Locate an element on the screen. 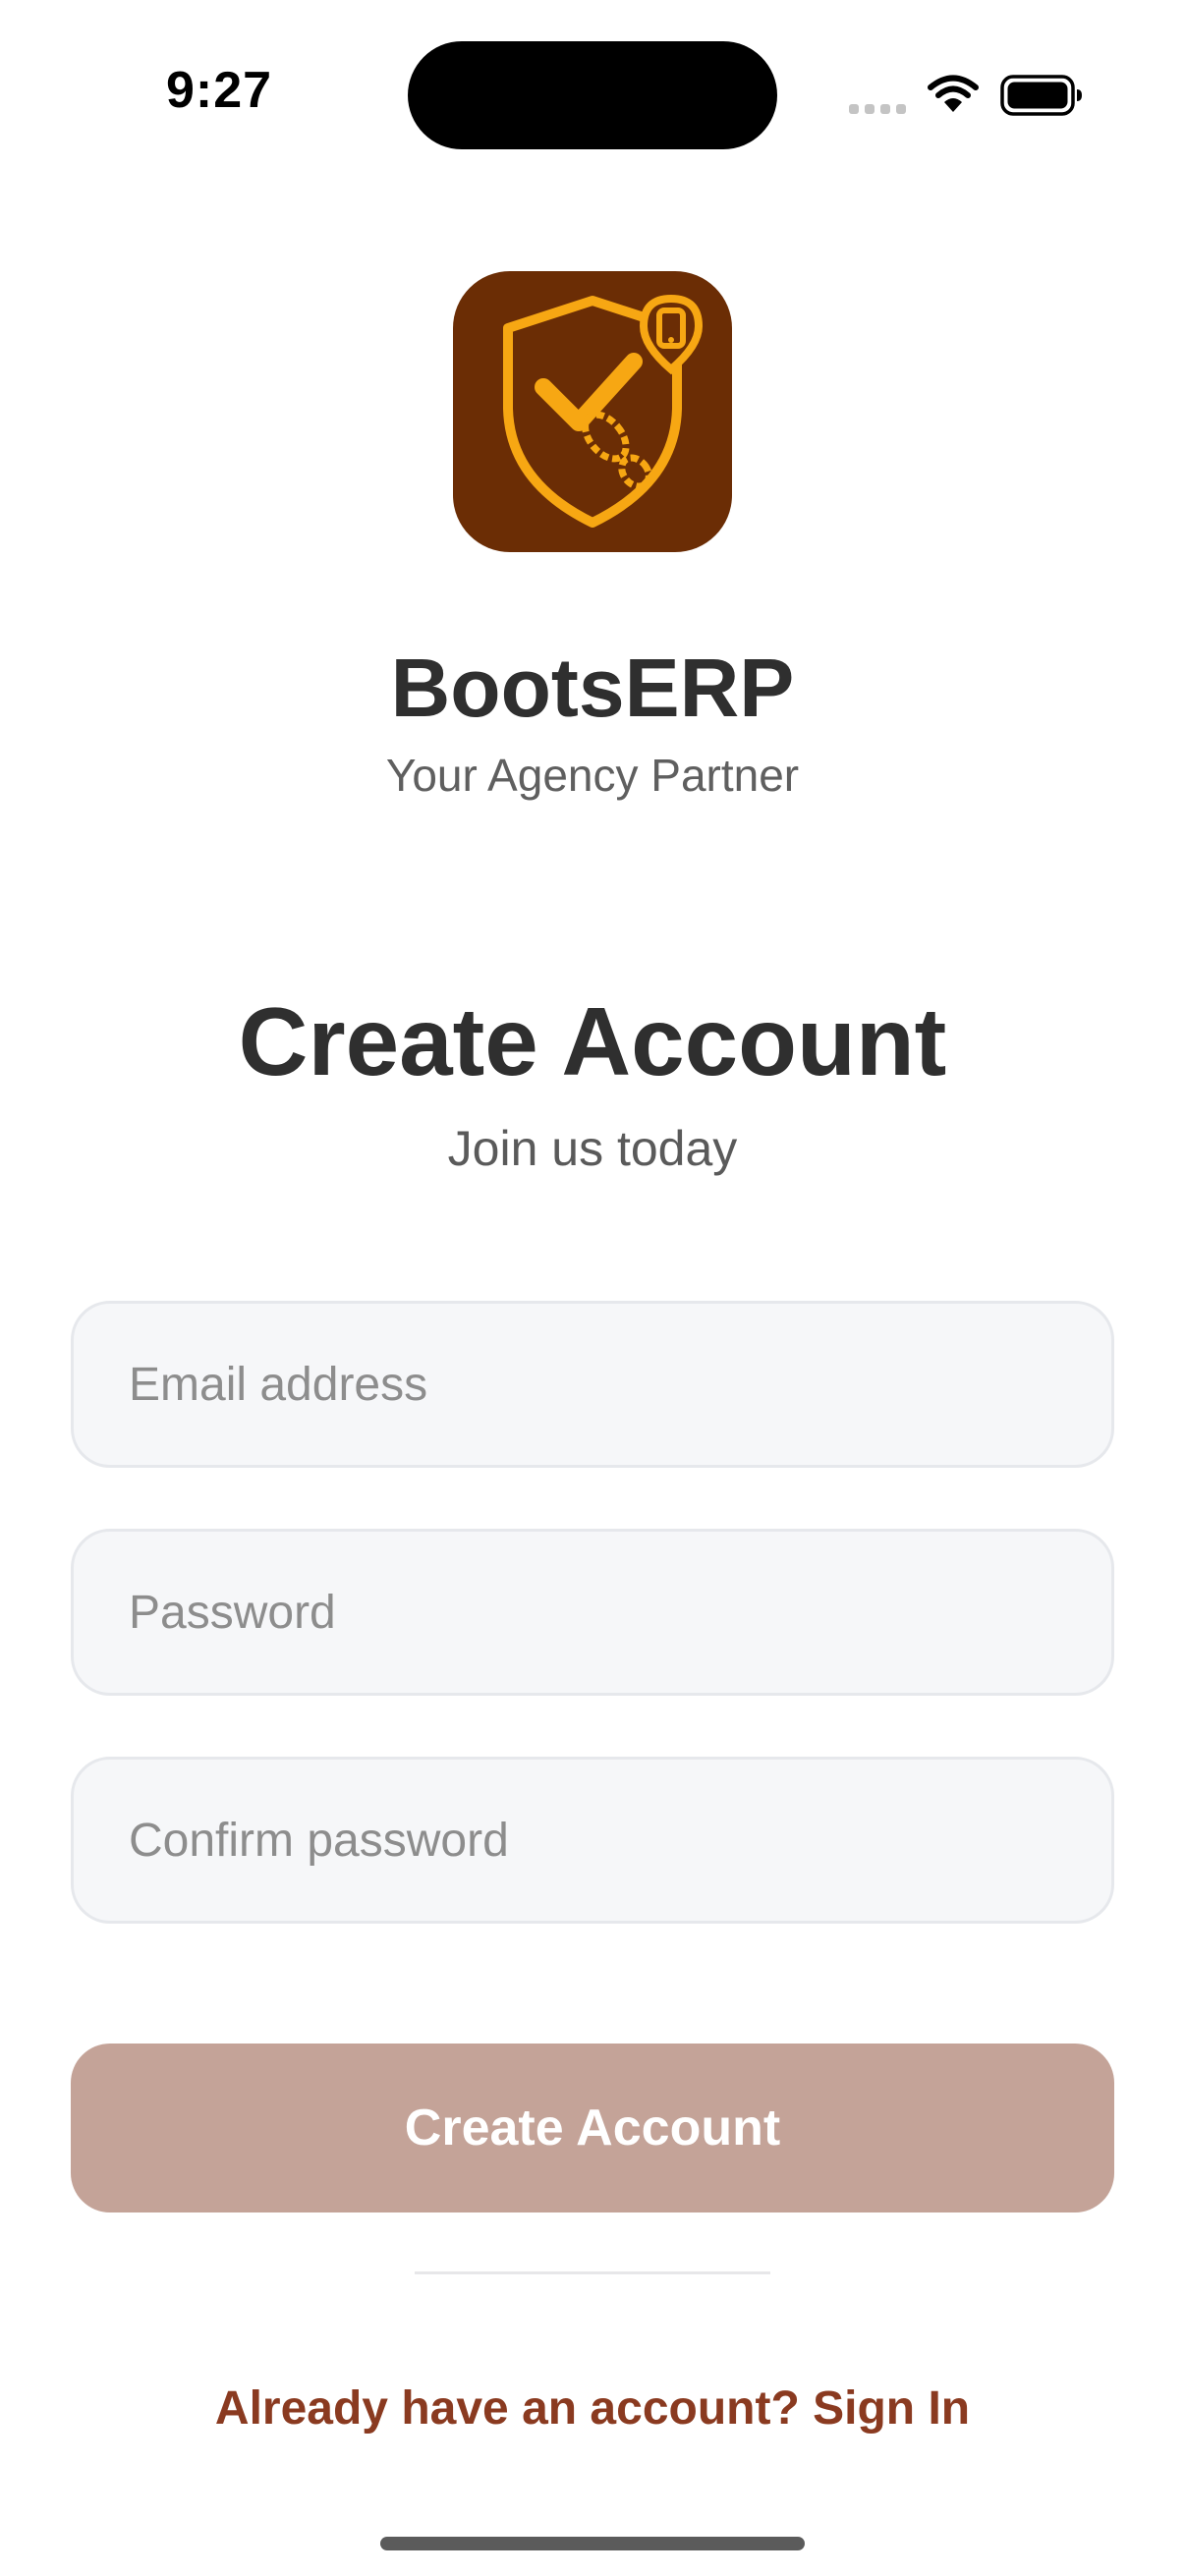 Image resolution: width=1185 pixels, height=2576 pixels. password-field-container is located at coordinates (592, 1612).